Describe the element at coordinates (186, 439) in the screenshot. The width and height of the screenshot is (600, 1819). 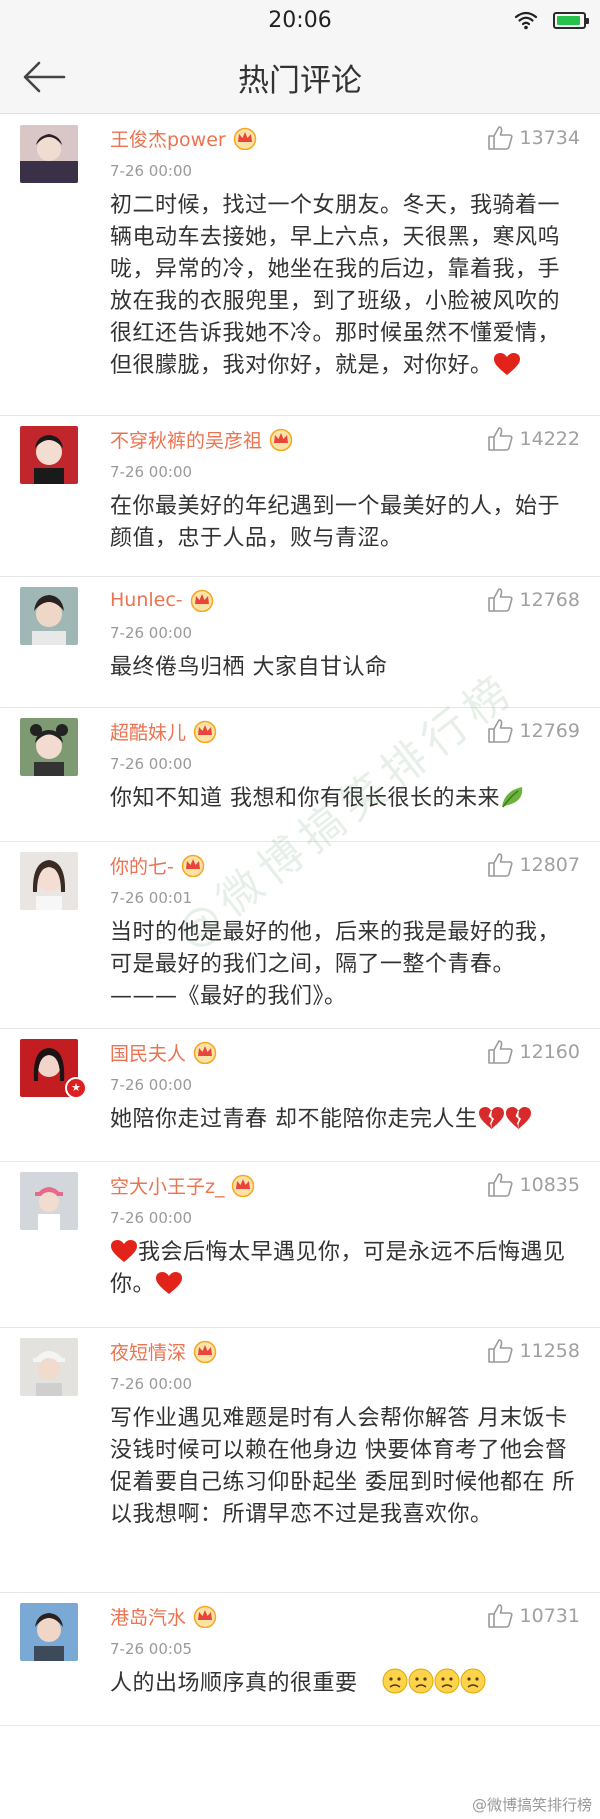
I see `author-name: 不穿秋裤的吴彦祖` at that location.